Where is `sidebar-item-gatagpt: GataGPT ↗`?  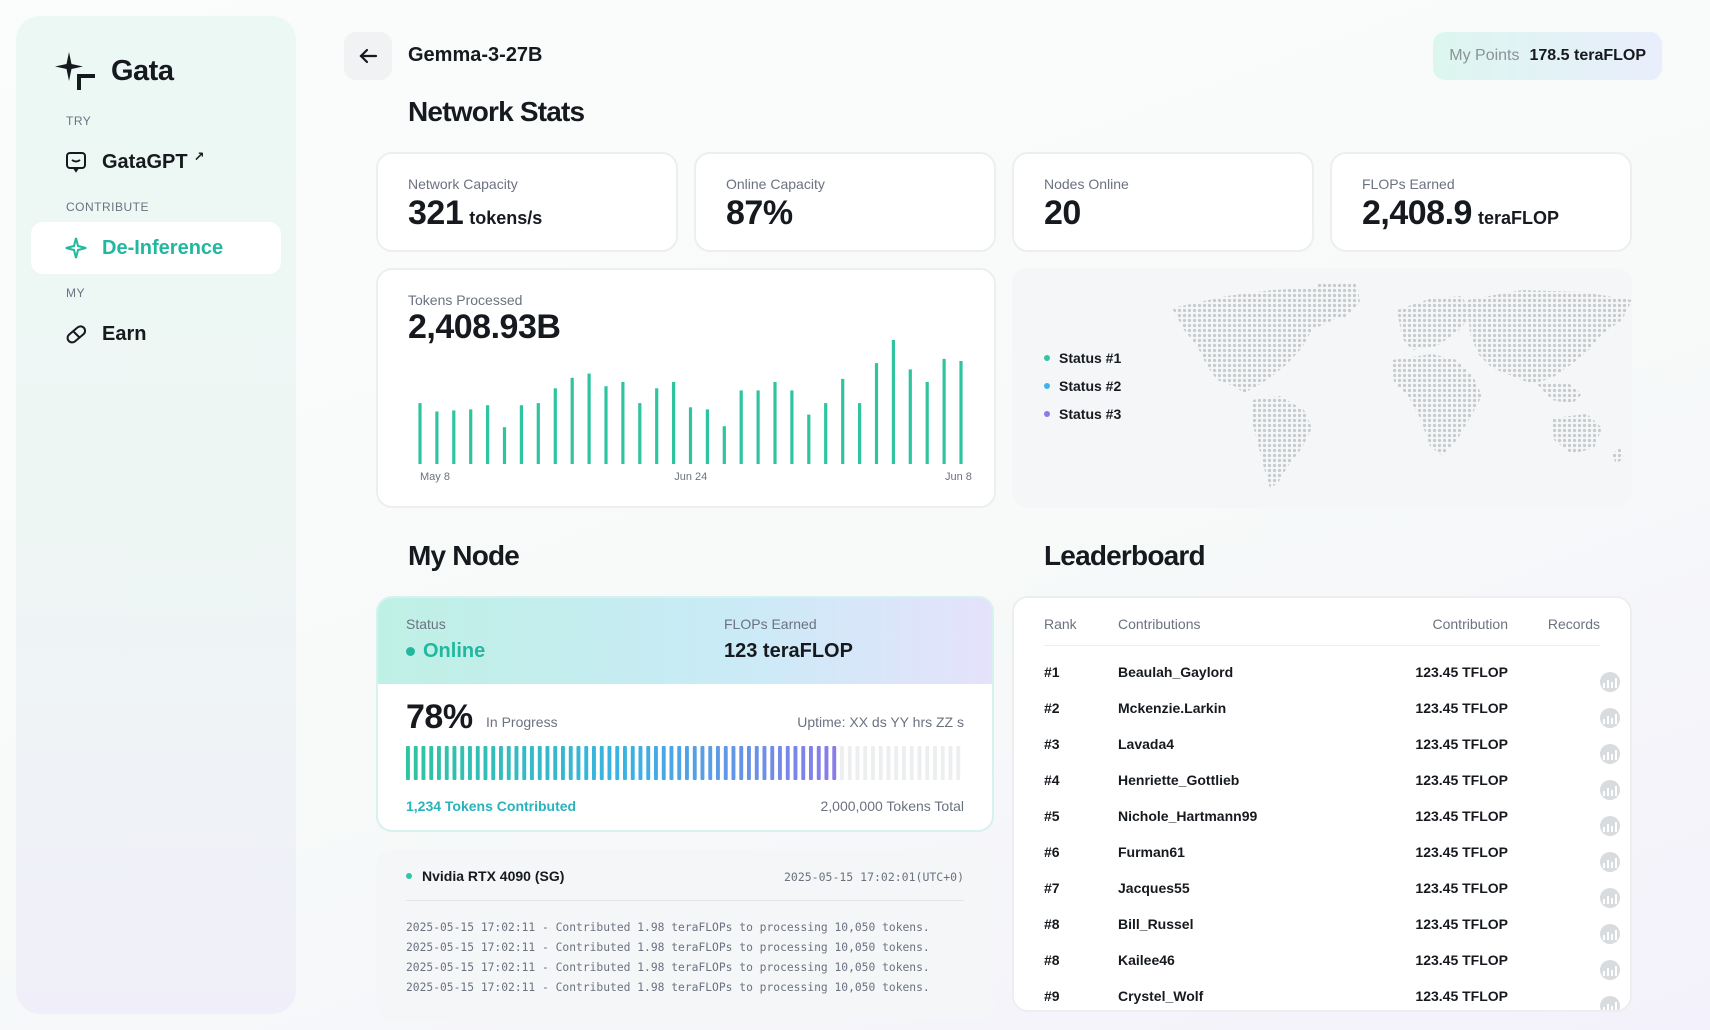
sidebar-item-gatagpt: GataGPT ↗ is located at coordinates (156, 162).